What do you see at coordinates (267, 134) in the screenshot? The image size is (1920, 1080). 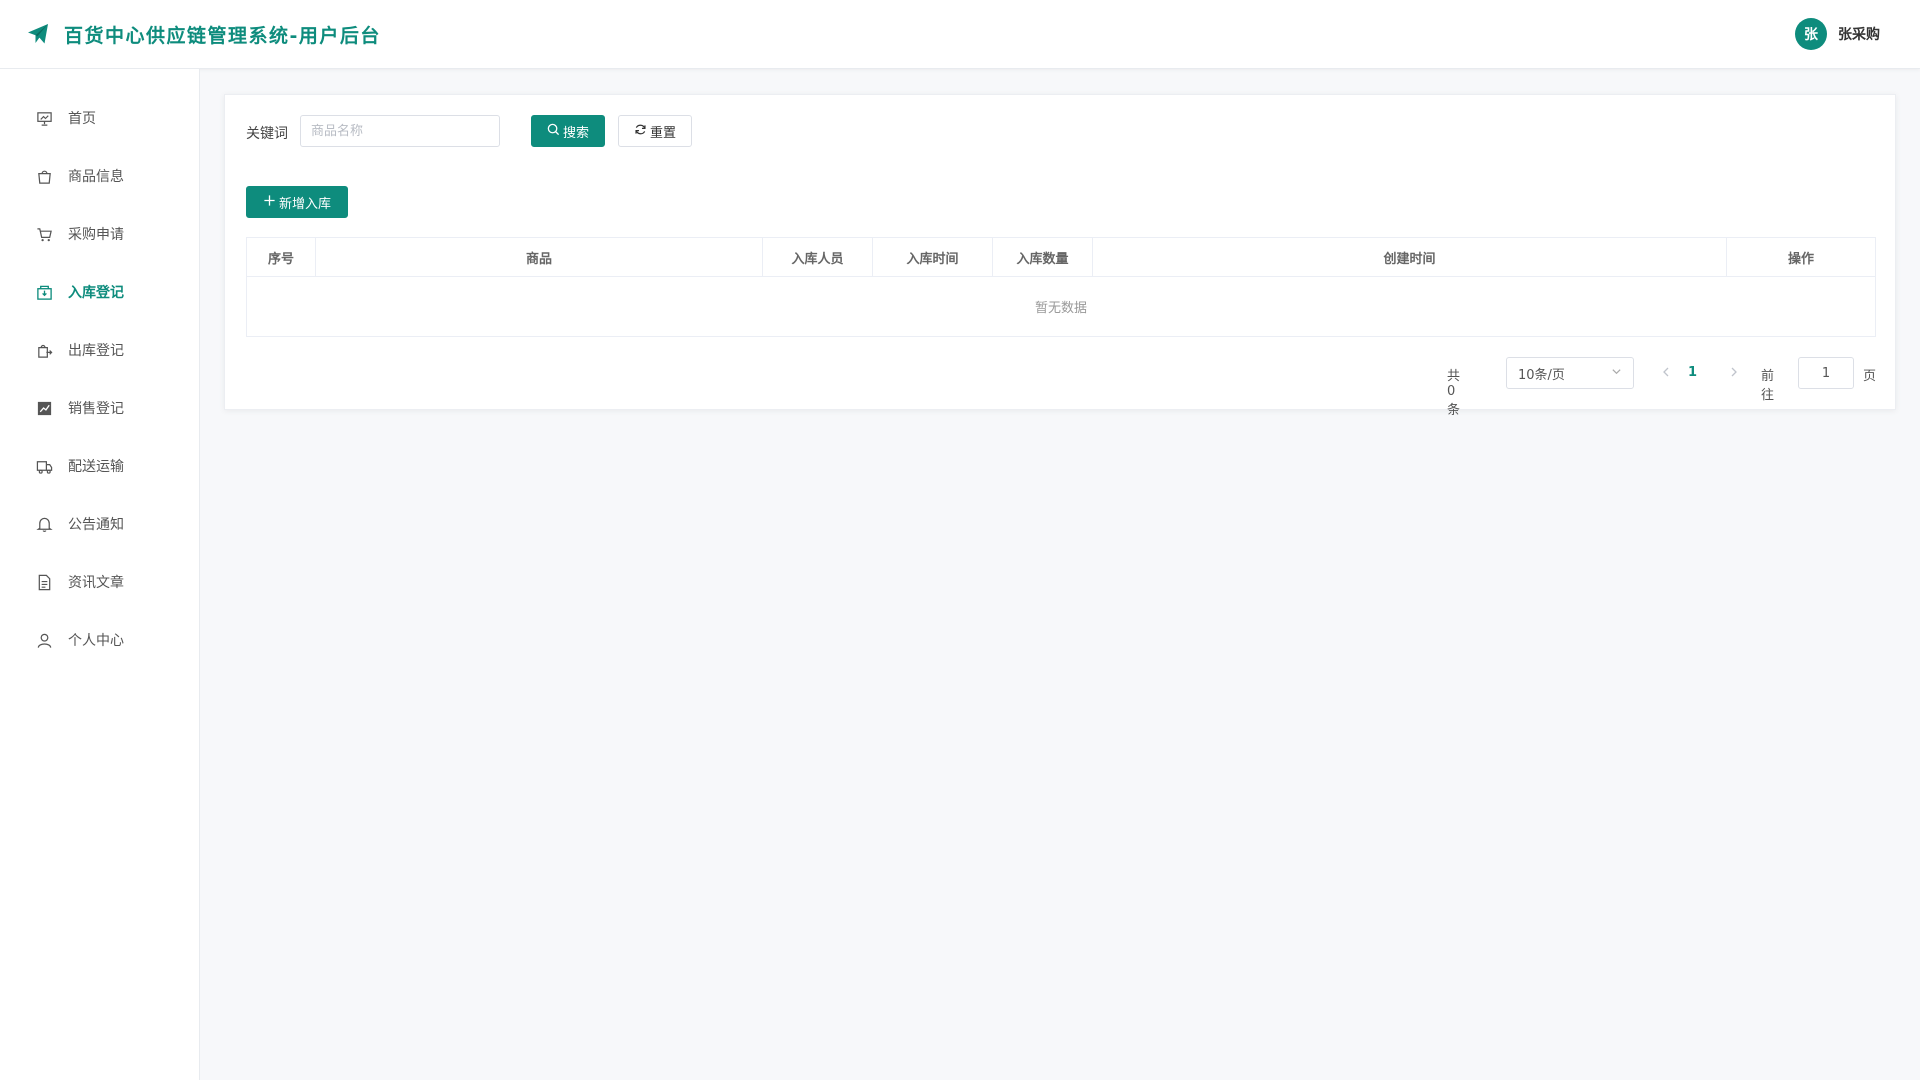 I see `keyword-label: 关键词` at bounding box center [267, 134].